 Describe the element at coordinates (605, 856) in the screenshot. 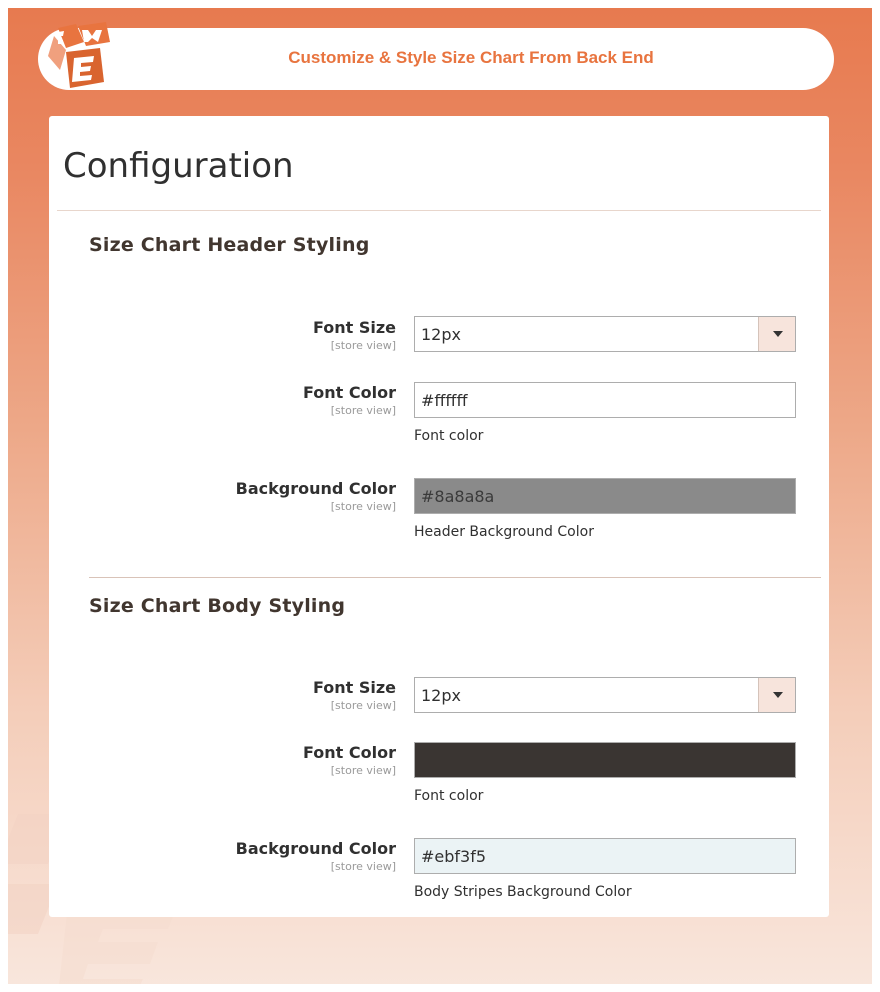

I see `body-background-color-input: #ebf3f5` at that location.